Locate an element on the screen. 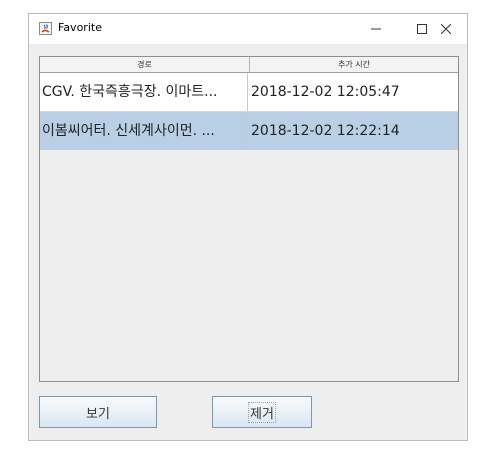 Image resolution: width=492 pixels, height=454 pixels. time-cell: 2018-12-02 12:22:14 is located at coordinates (325, 131).